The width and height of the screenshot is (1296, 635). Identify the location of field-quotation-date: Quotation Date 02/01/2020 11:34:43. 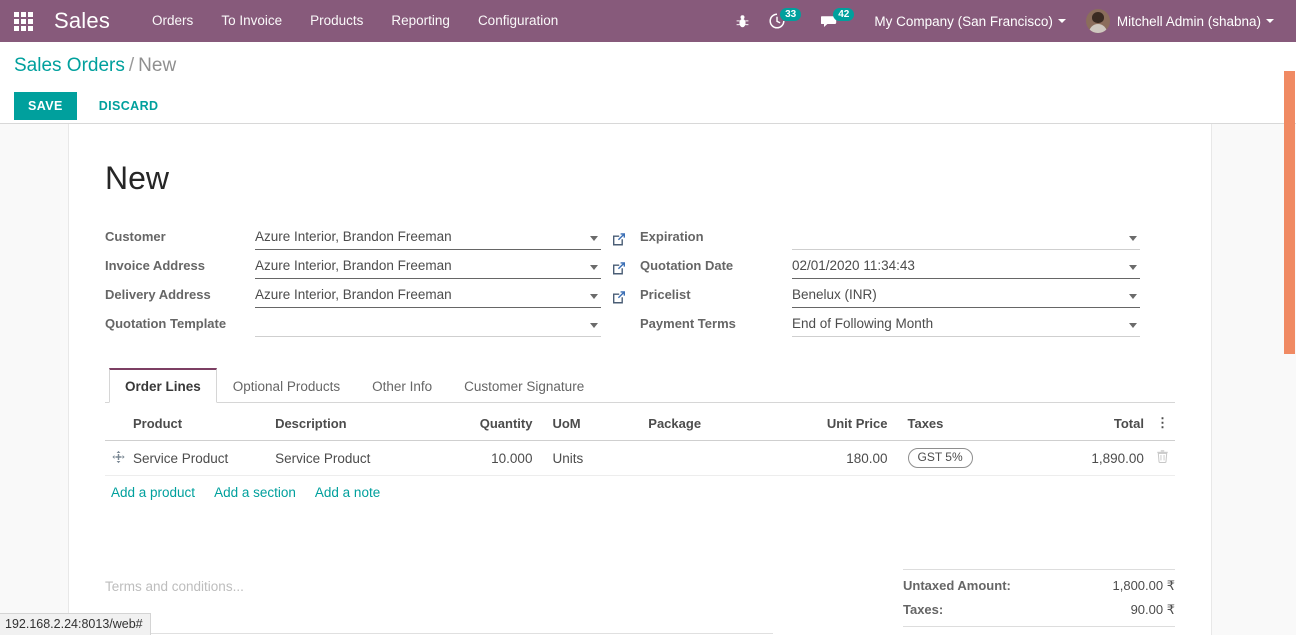
(907, 265).